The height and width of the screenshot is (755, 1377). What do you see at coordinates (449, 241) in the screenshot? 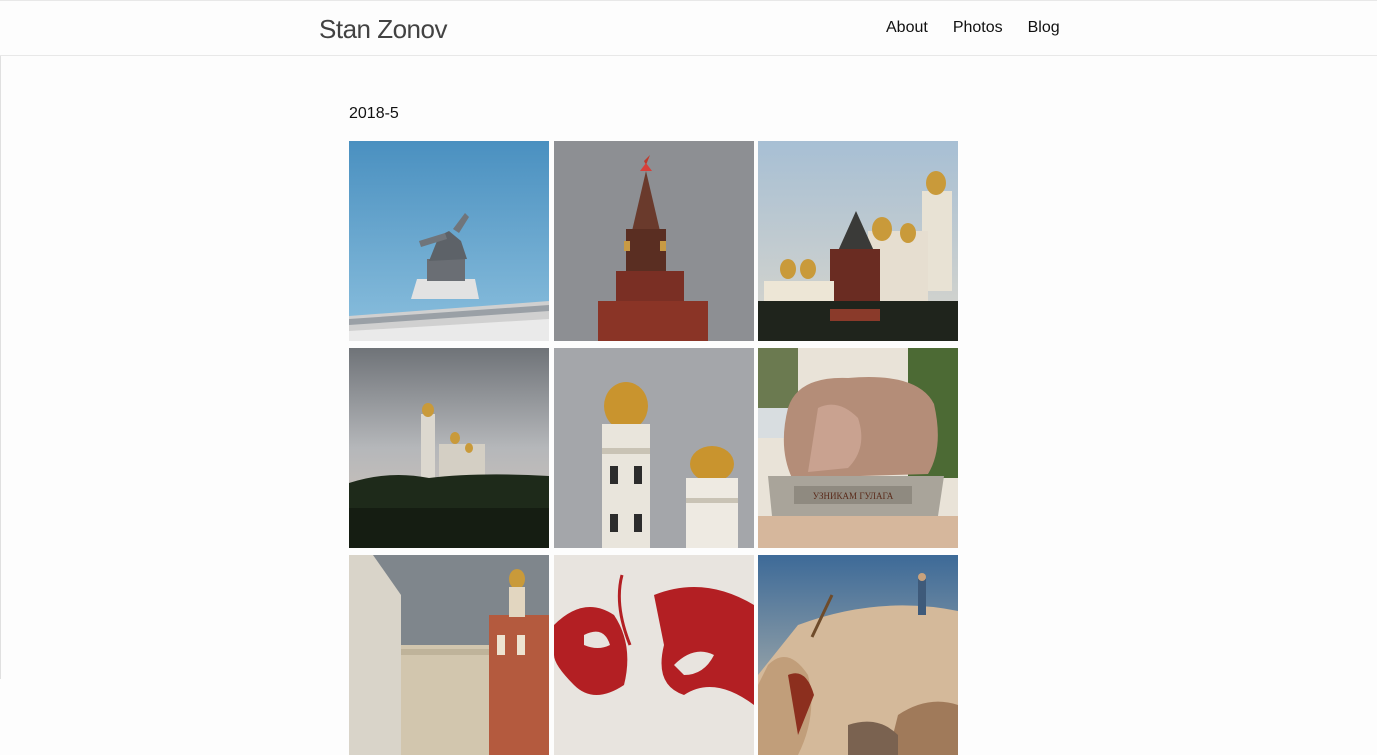
I see `photo-worker-and-kolkhoz-woman-statue` at bounding box center [449, 241].